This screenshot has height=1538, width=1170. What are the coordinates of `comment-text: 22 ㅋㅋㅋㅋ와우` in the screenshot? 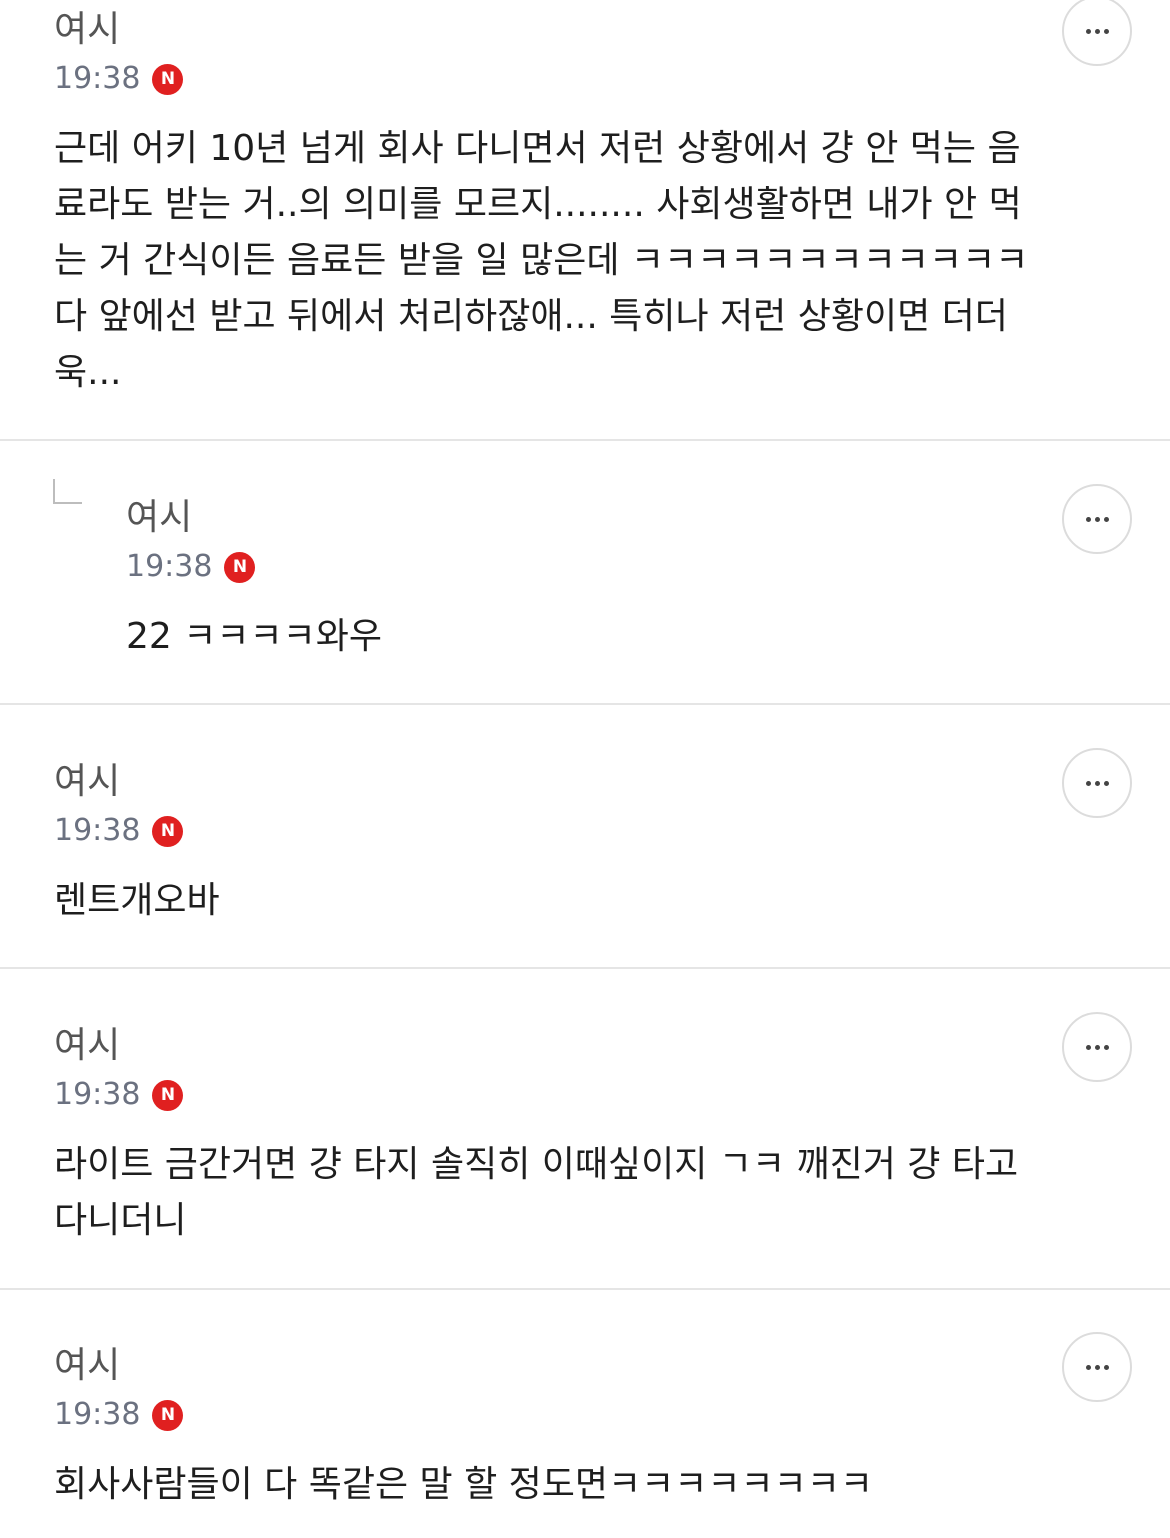 It's located at (254, 636).